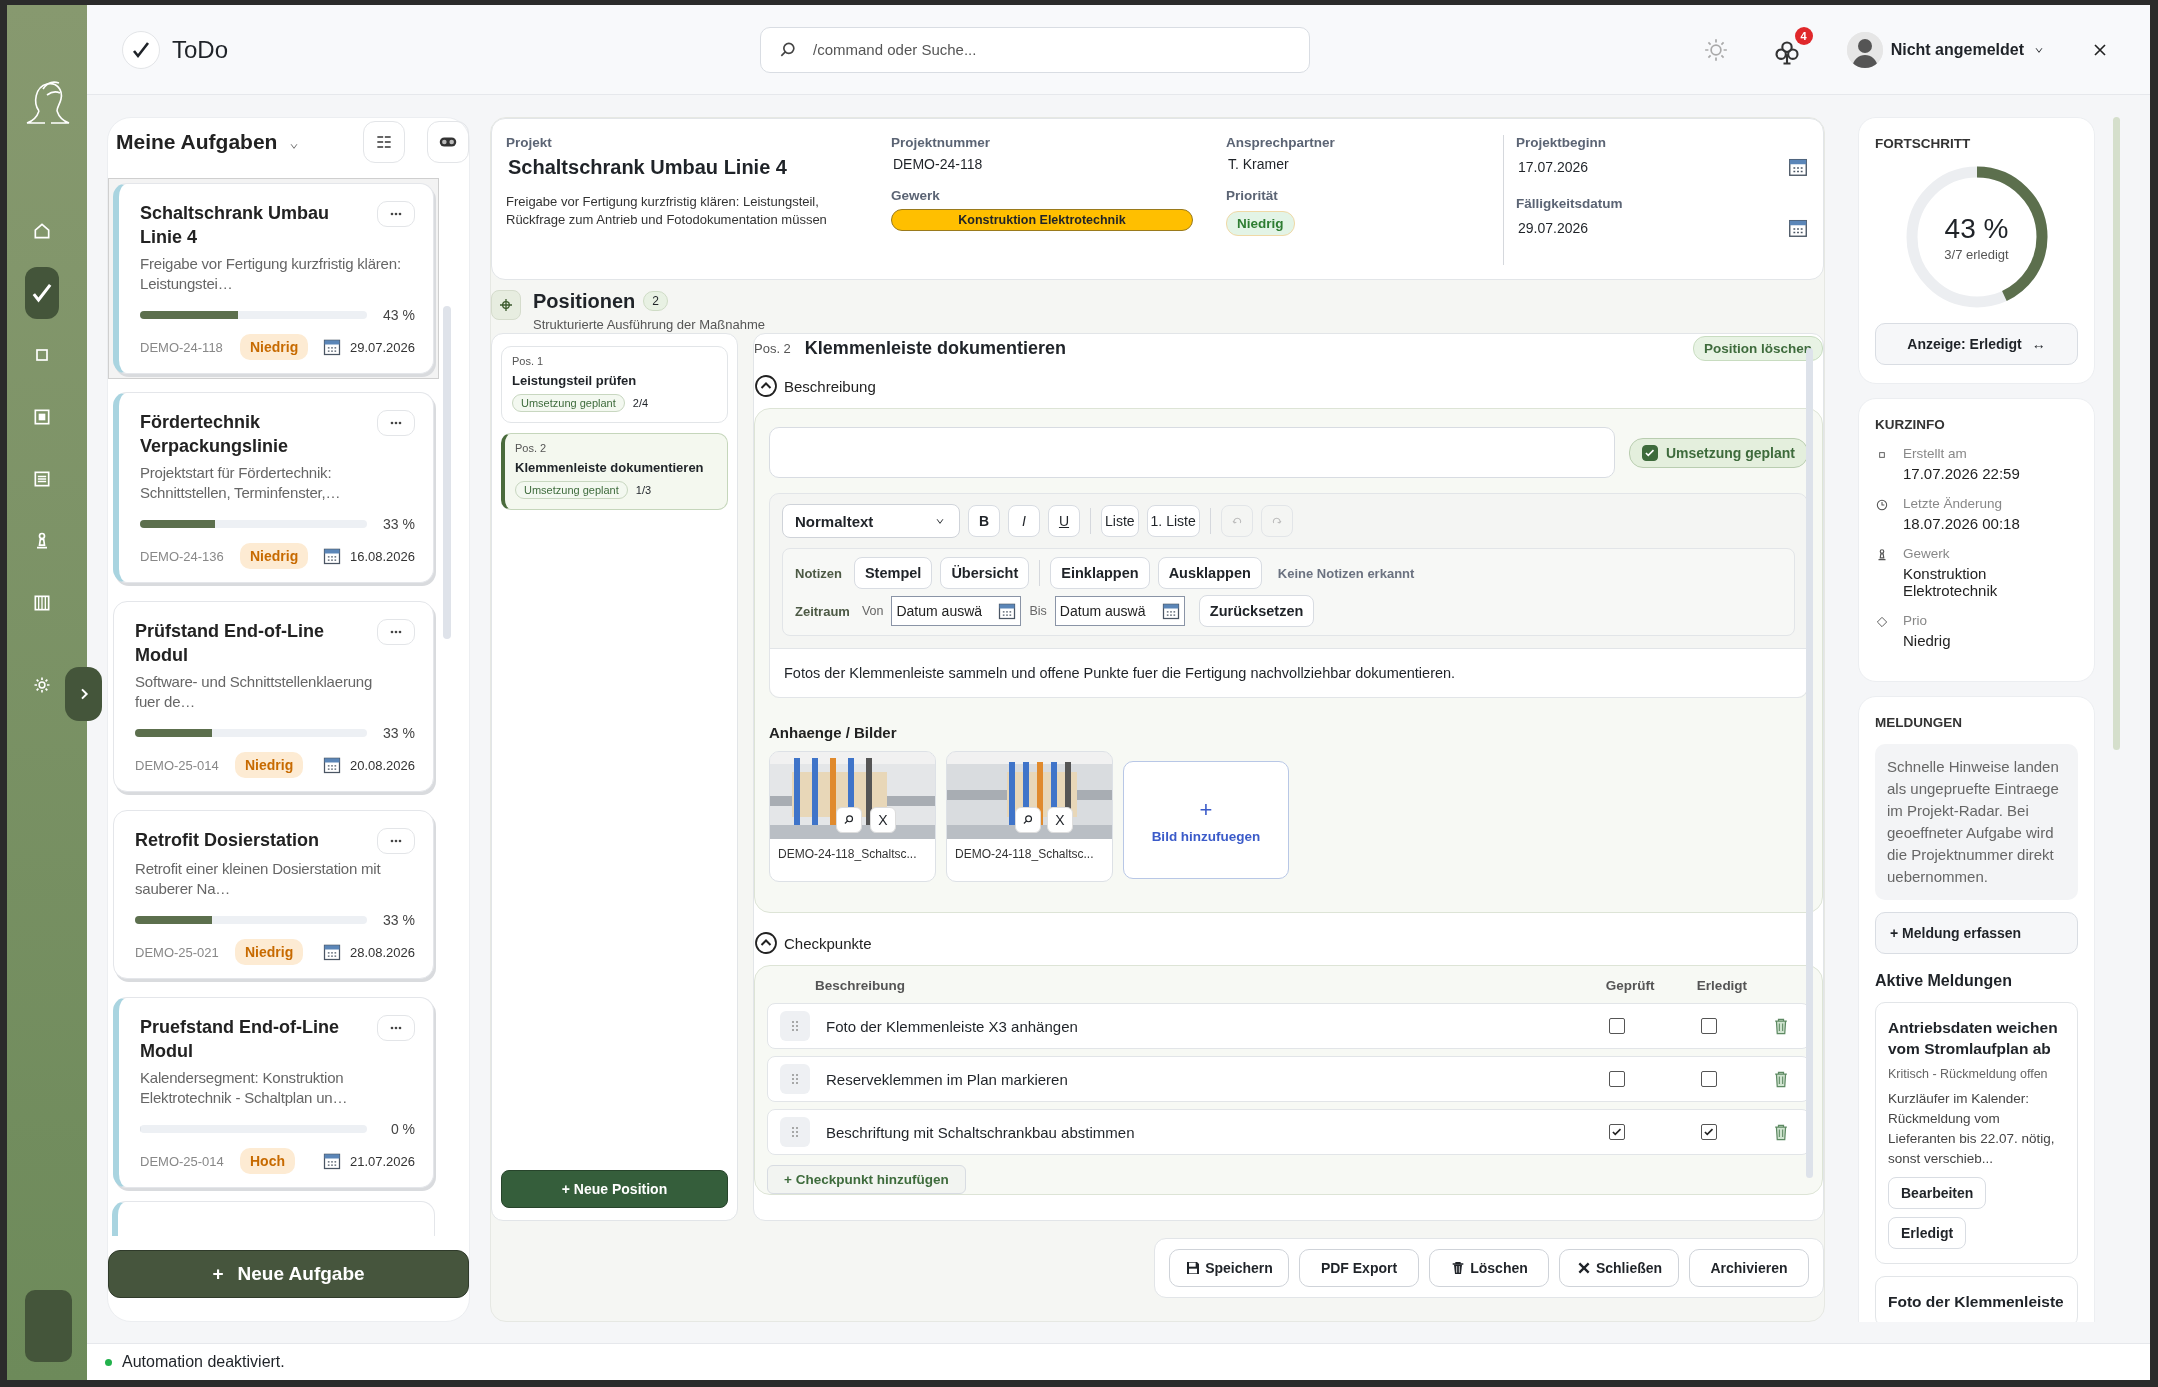 This screenshot has width=2158, height=1387. What do you see at coordinates (947, 1079) in the screenshot?
I see `checkpoint-text: Reserveklemmen im Plan markieren` at bounding box center [947, 1079].